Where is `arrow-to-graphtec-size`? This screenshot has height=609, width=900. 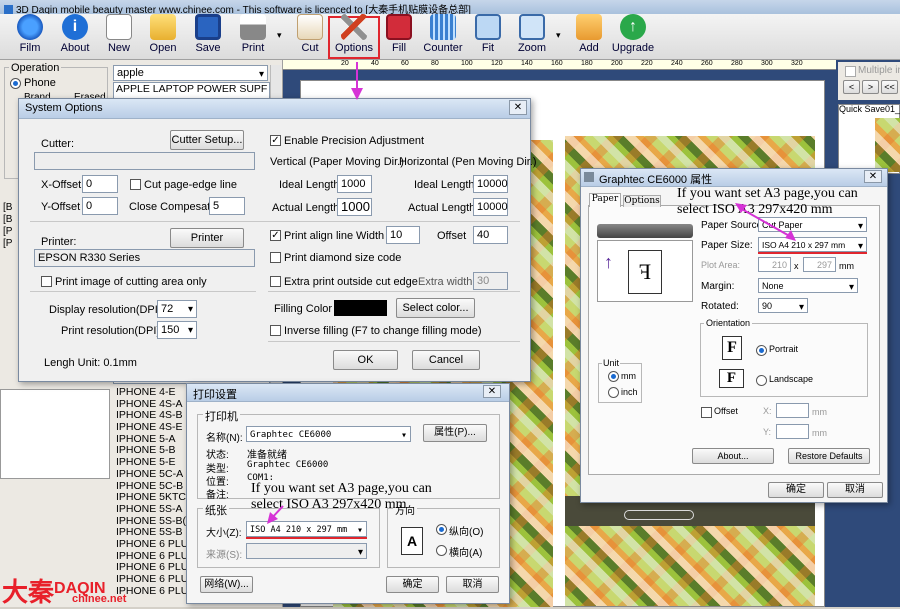
arrow-to-graphtec-size is located at coordinates (765, 222).